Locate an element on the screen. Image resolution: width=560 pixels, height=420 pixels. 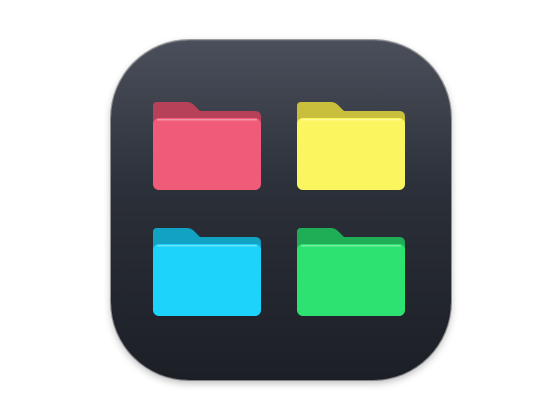
yellow-folder-glyph is located at coordinates (351, 146).